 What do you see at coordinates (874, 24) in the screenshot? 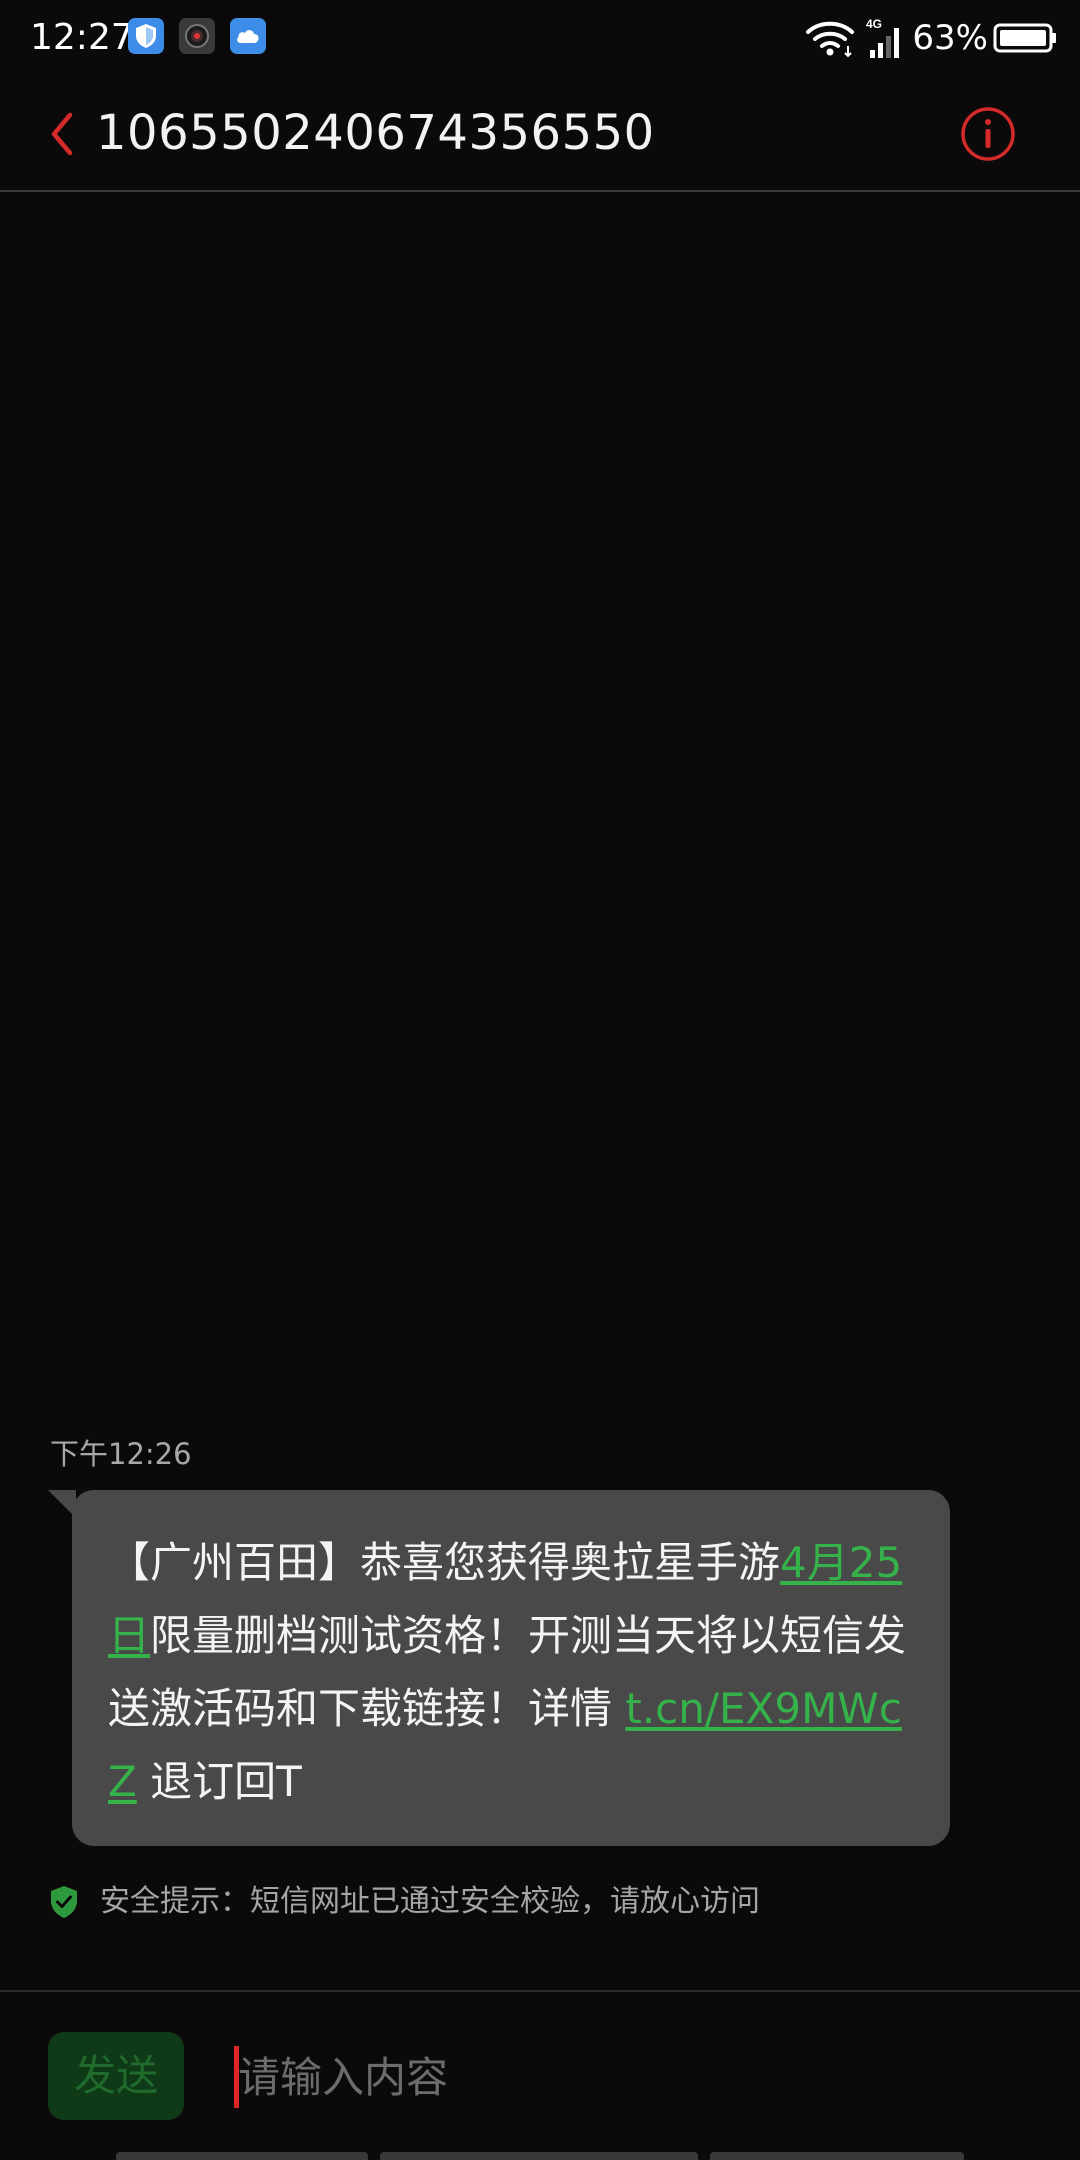
I see `network-type: 4G` at bounding box center [874, 24].